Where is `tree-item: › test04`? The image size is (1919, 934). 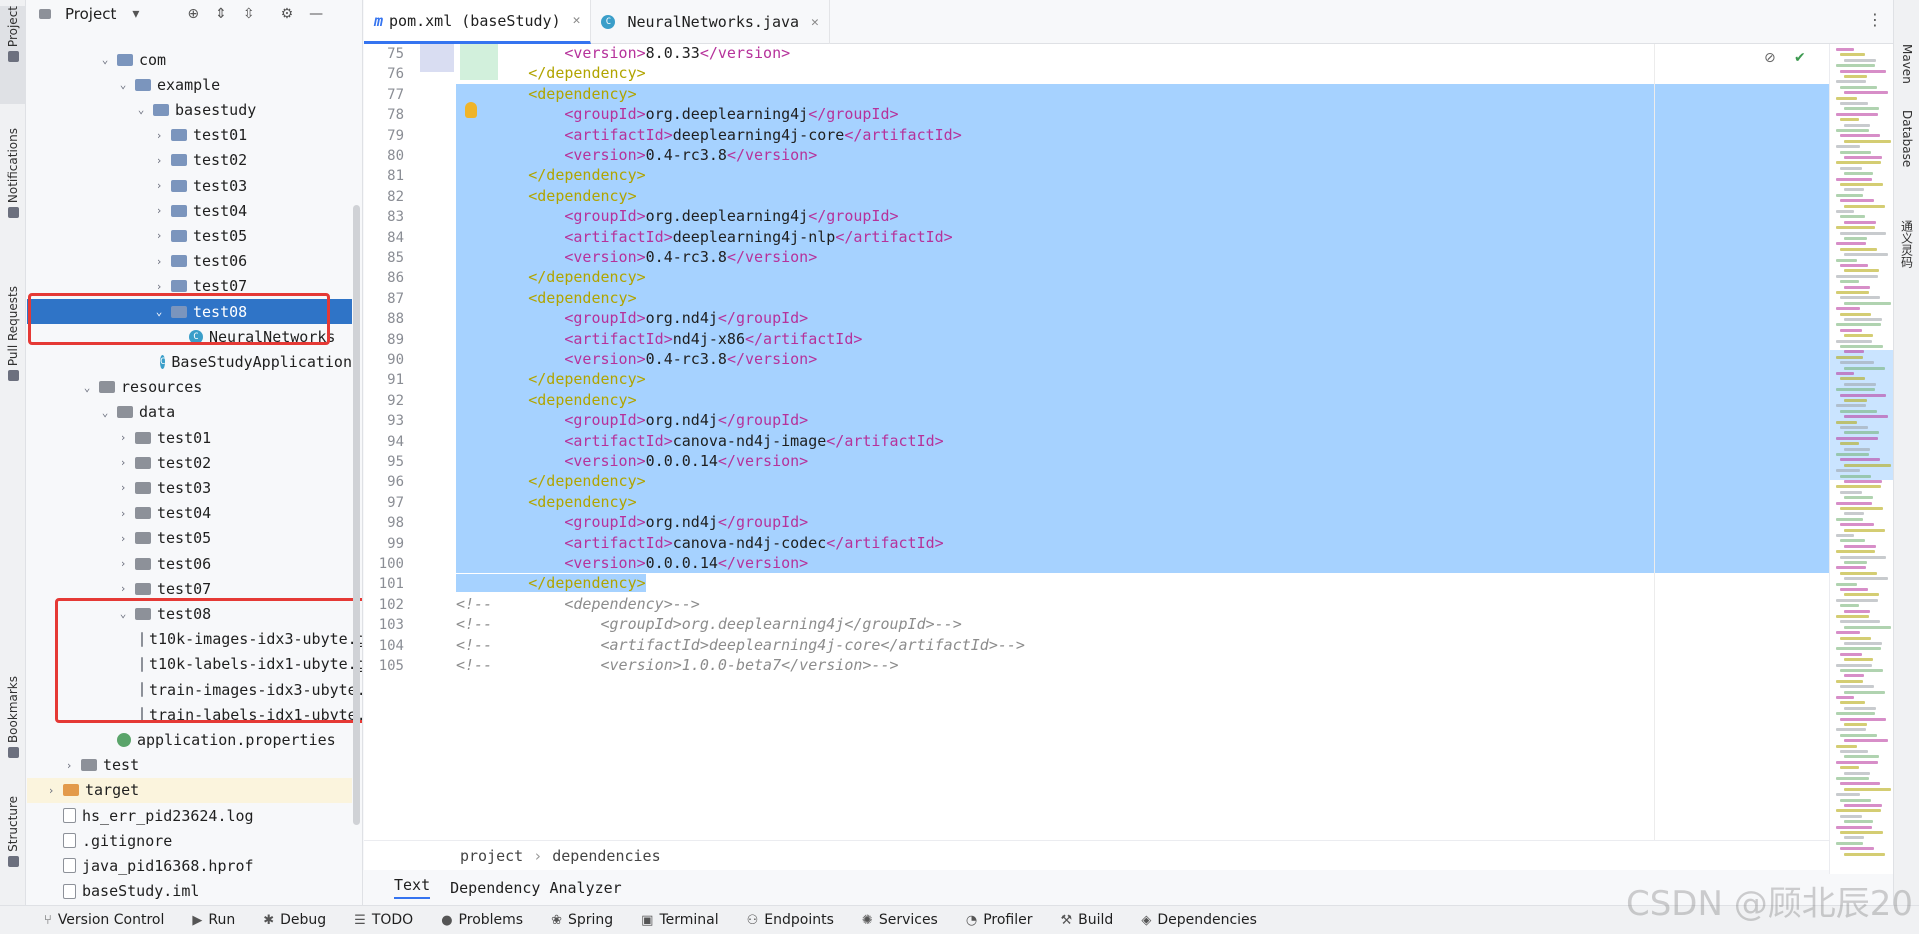
tree-item: › test04 is located at coordinates (189, 513).